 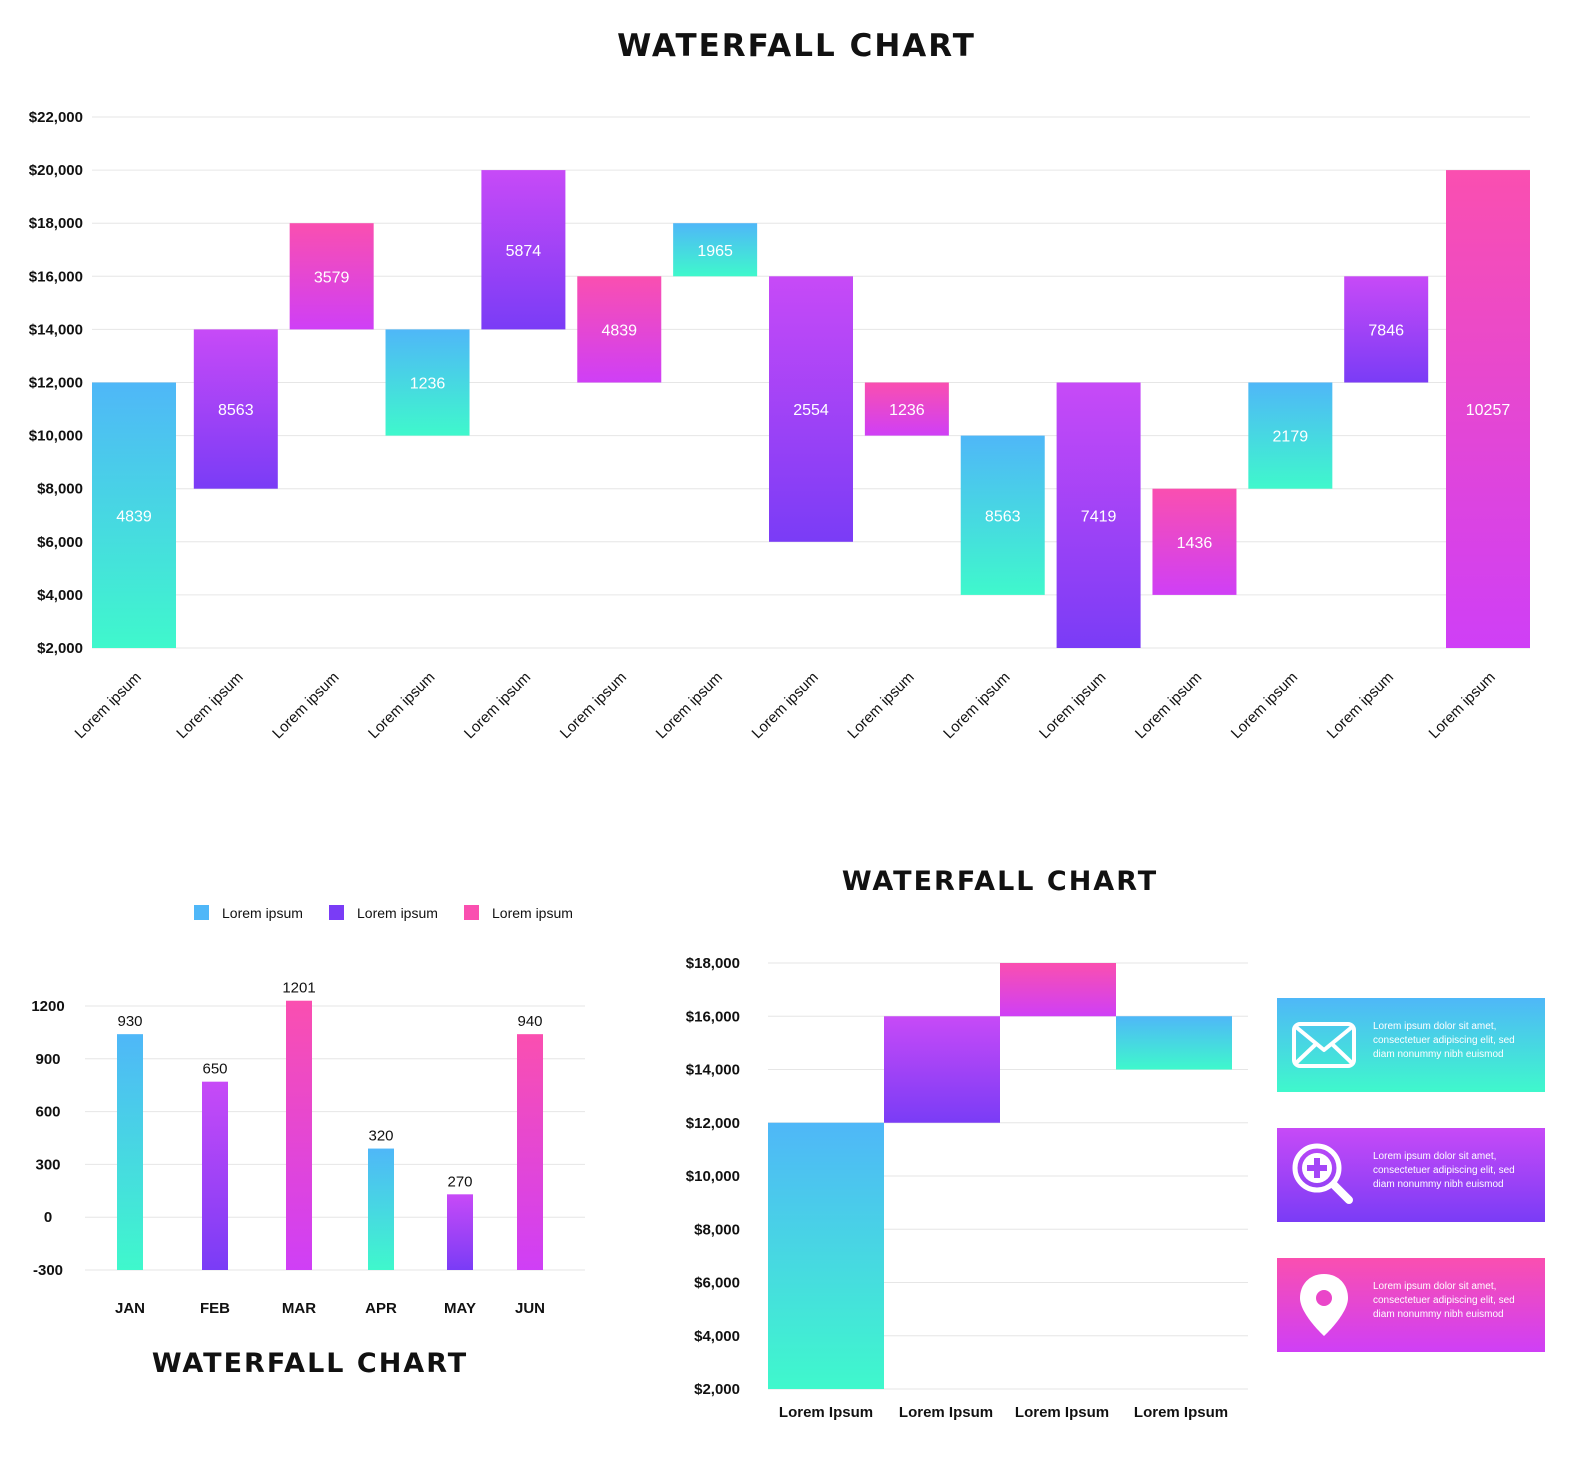 I want to click on bar-value-label: 270, so click(x=459, y=1181).